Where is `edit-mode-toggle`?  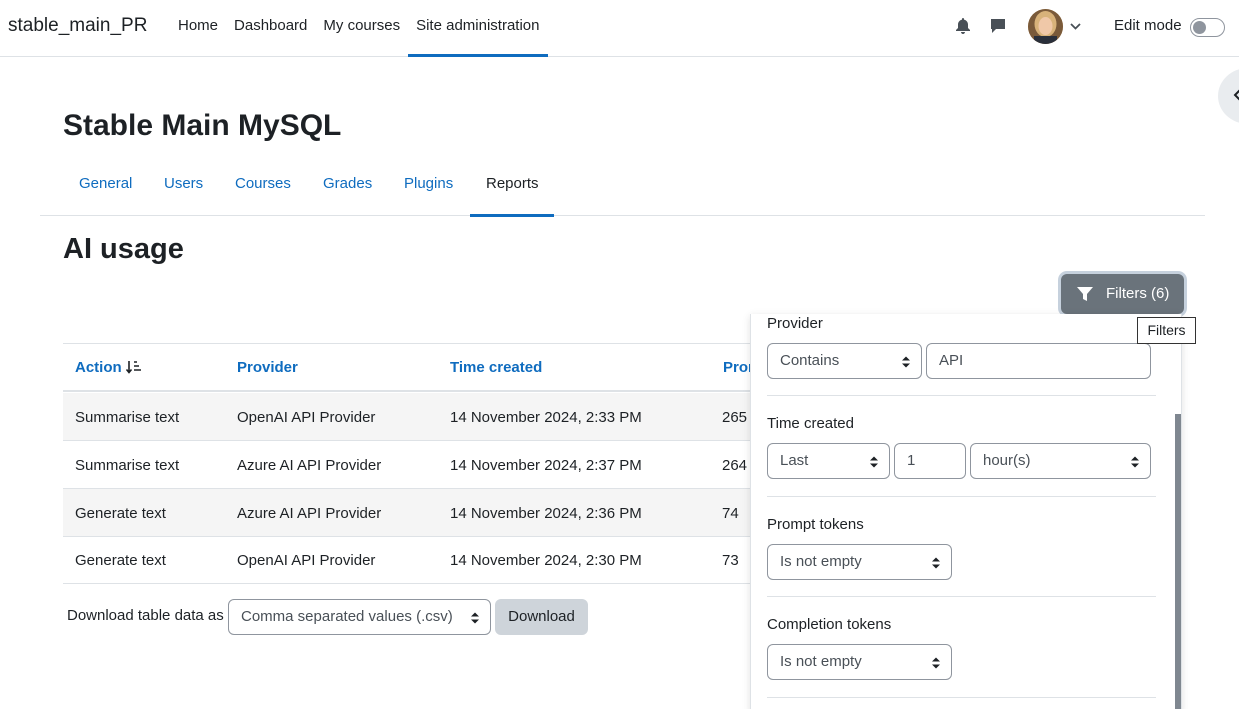 edit-mode-toggle is located at coordinates (1207, 27).